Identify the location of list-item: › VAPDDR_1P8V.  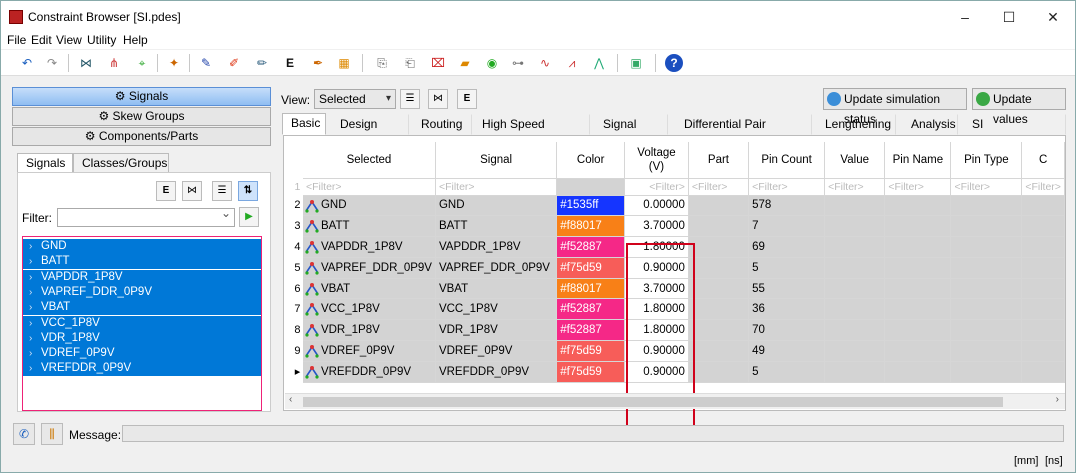
(142, 277).